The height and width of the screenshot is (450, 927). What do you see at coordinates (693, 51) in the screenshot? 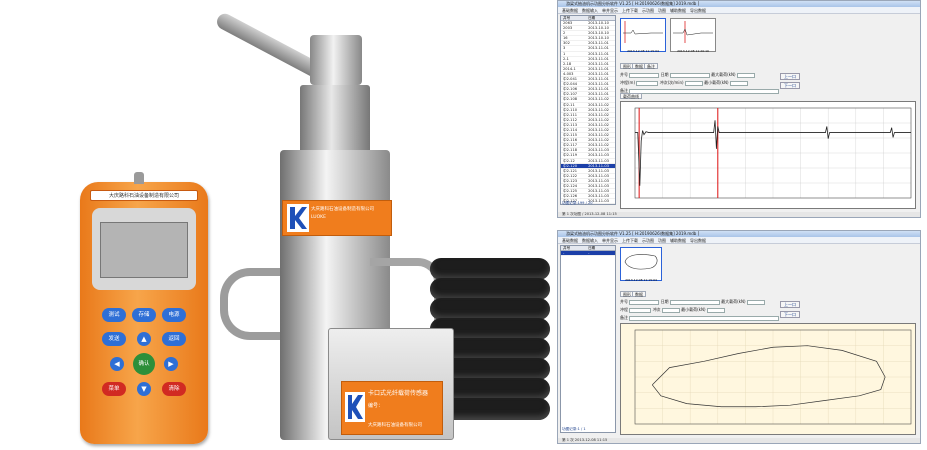
I see `thumb-caption: 2013-12-08 11:20:10` at bounding box center [693, 51].